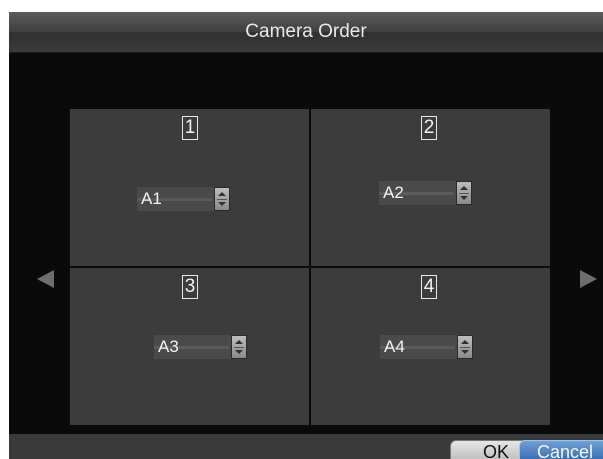 This screenshot has width=603, height=459. Describe the element at coordinates (588, 279) in the screenshot. I see `next-page-icon` at that location.